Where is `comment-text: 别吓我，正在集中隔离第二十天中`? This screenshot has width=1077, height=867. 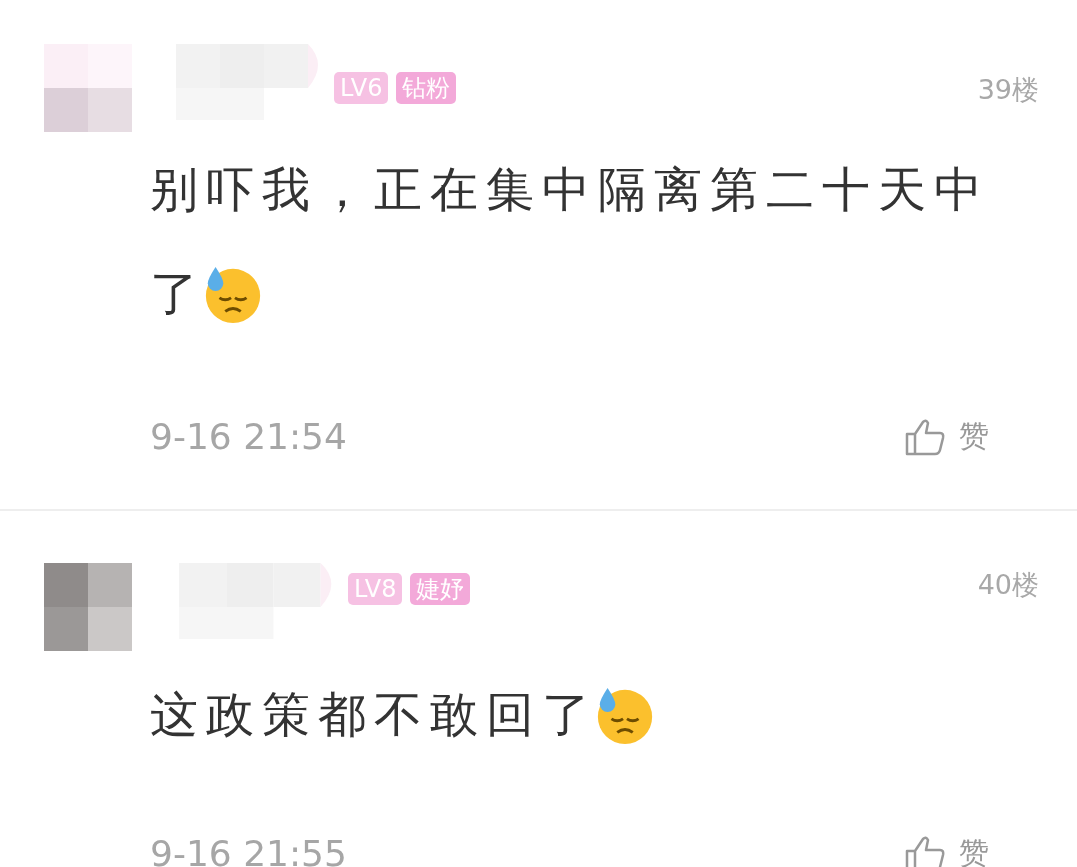 comment-text: 别吓我，正在集中隔离第二十天中 is located at coordinates (570, 189).